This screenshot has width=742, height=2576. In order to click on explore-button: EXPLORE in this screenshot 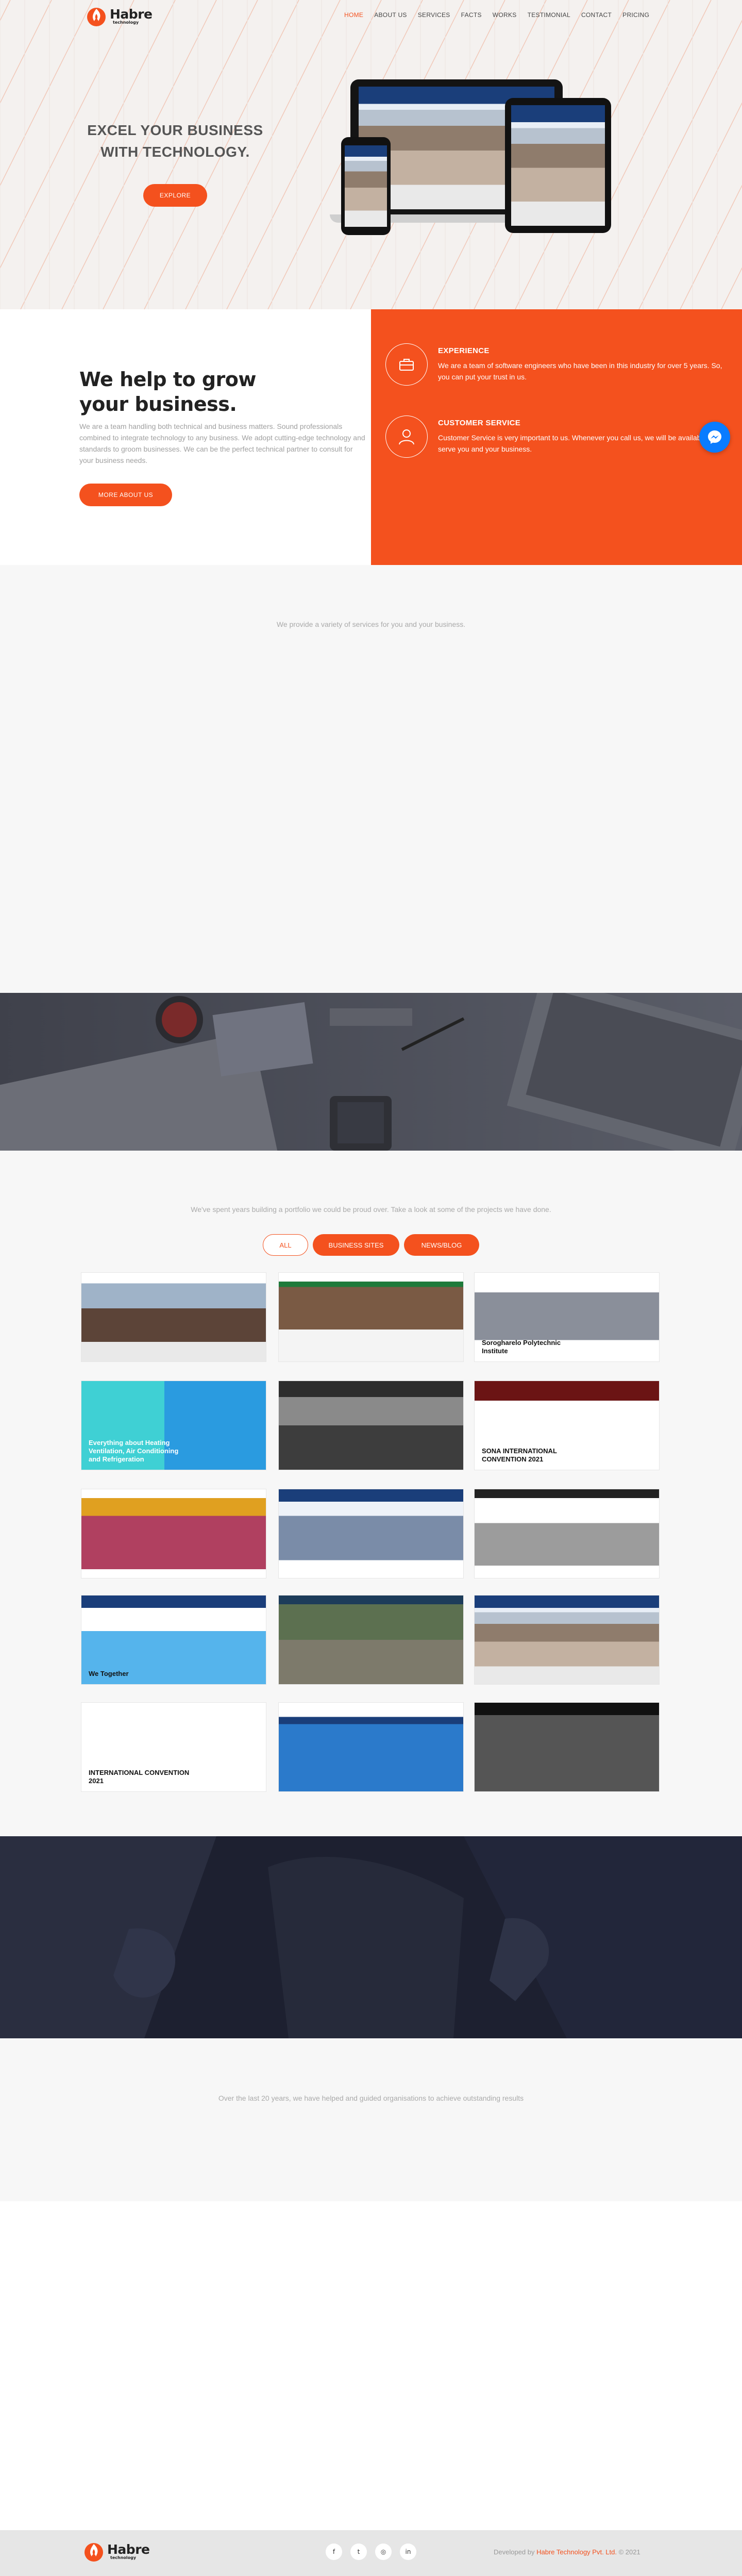, I will do `click(175, 195)`.